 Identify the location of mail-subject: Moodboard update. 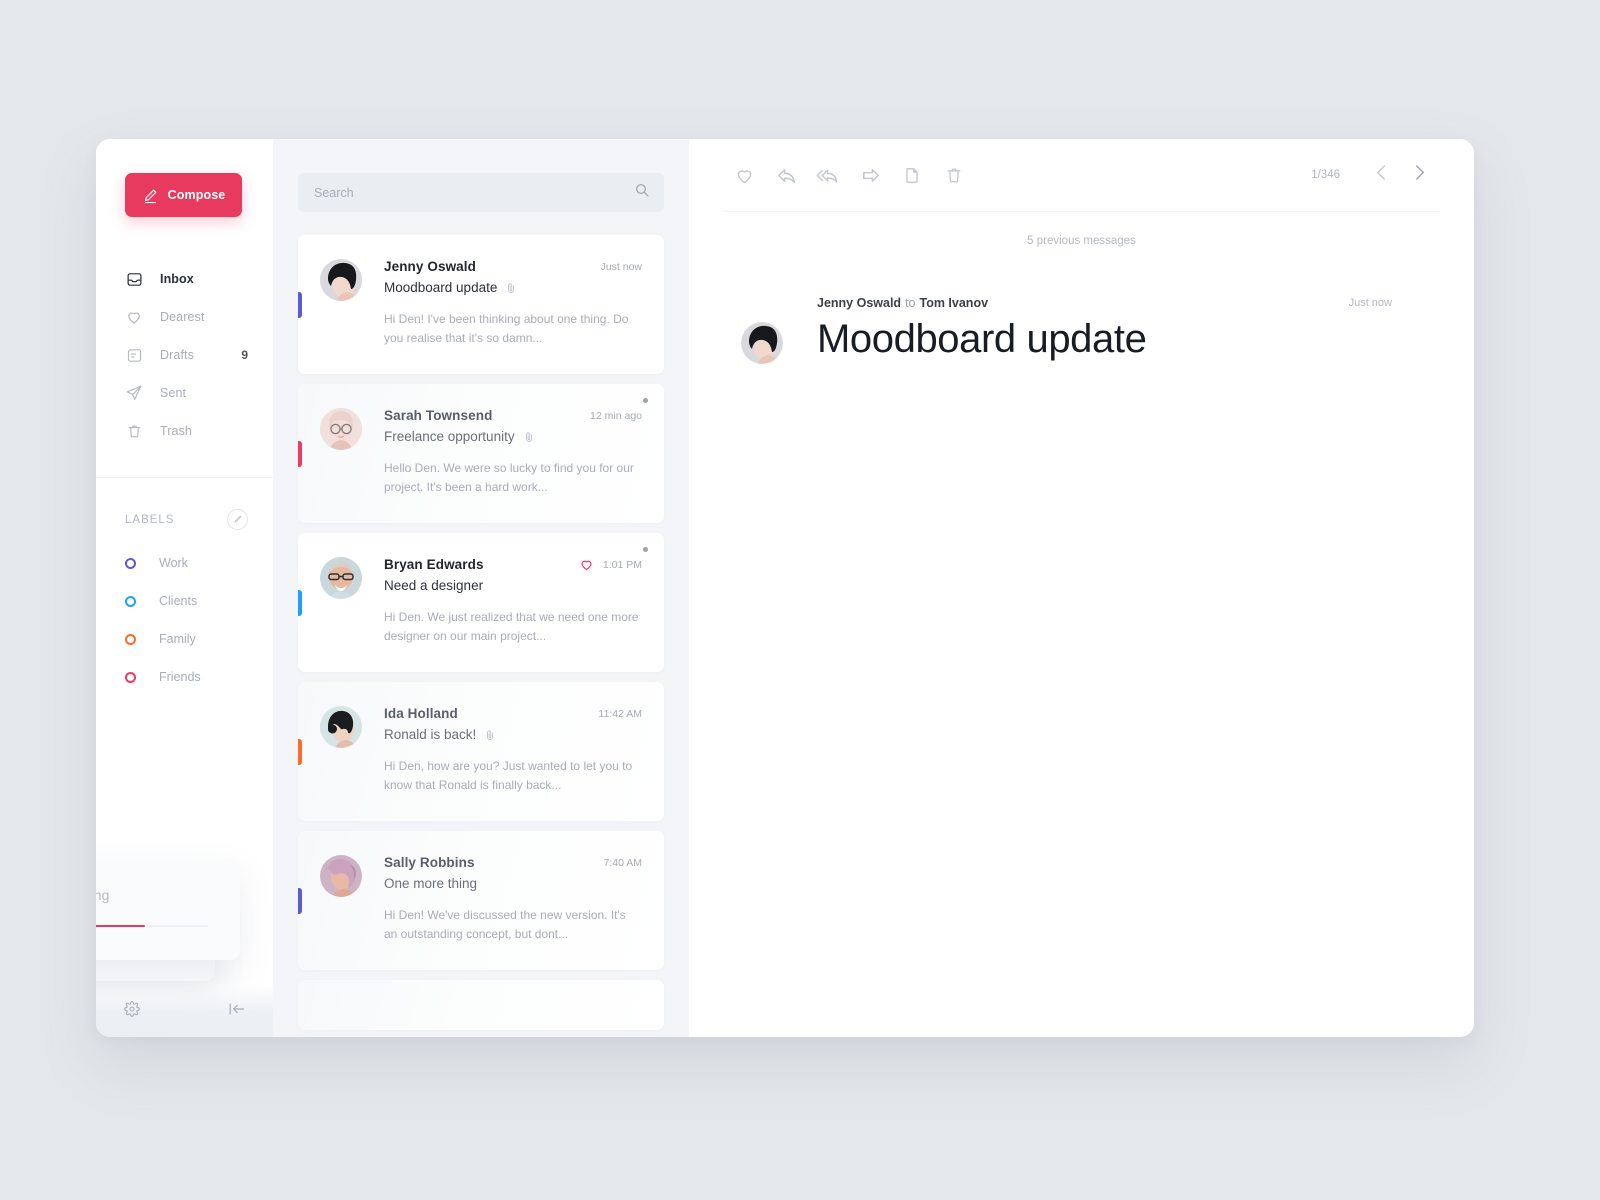
(441, 287).